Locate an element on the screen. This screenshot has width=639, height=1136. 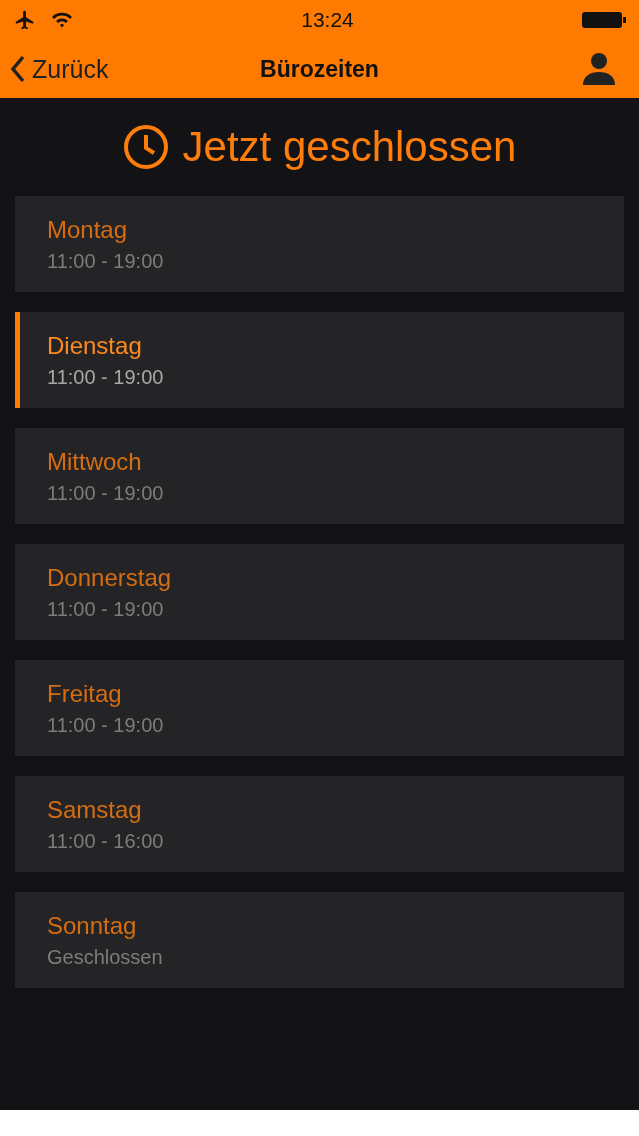
day-card: Mittwoch 11:00 - 19:00 is located at coordinates (319, 476).